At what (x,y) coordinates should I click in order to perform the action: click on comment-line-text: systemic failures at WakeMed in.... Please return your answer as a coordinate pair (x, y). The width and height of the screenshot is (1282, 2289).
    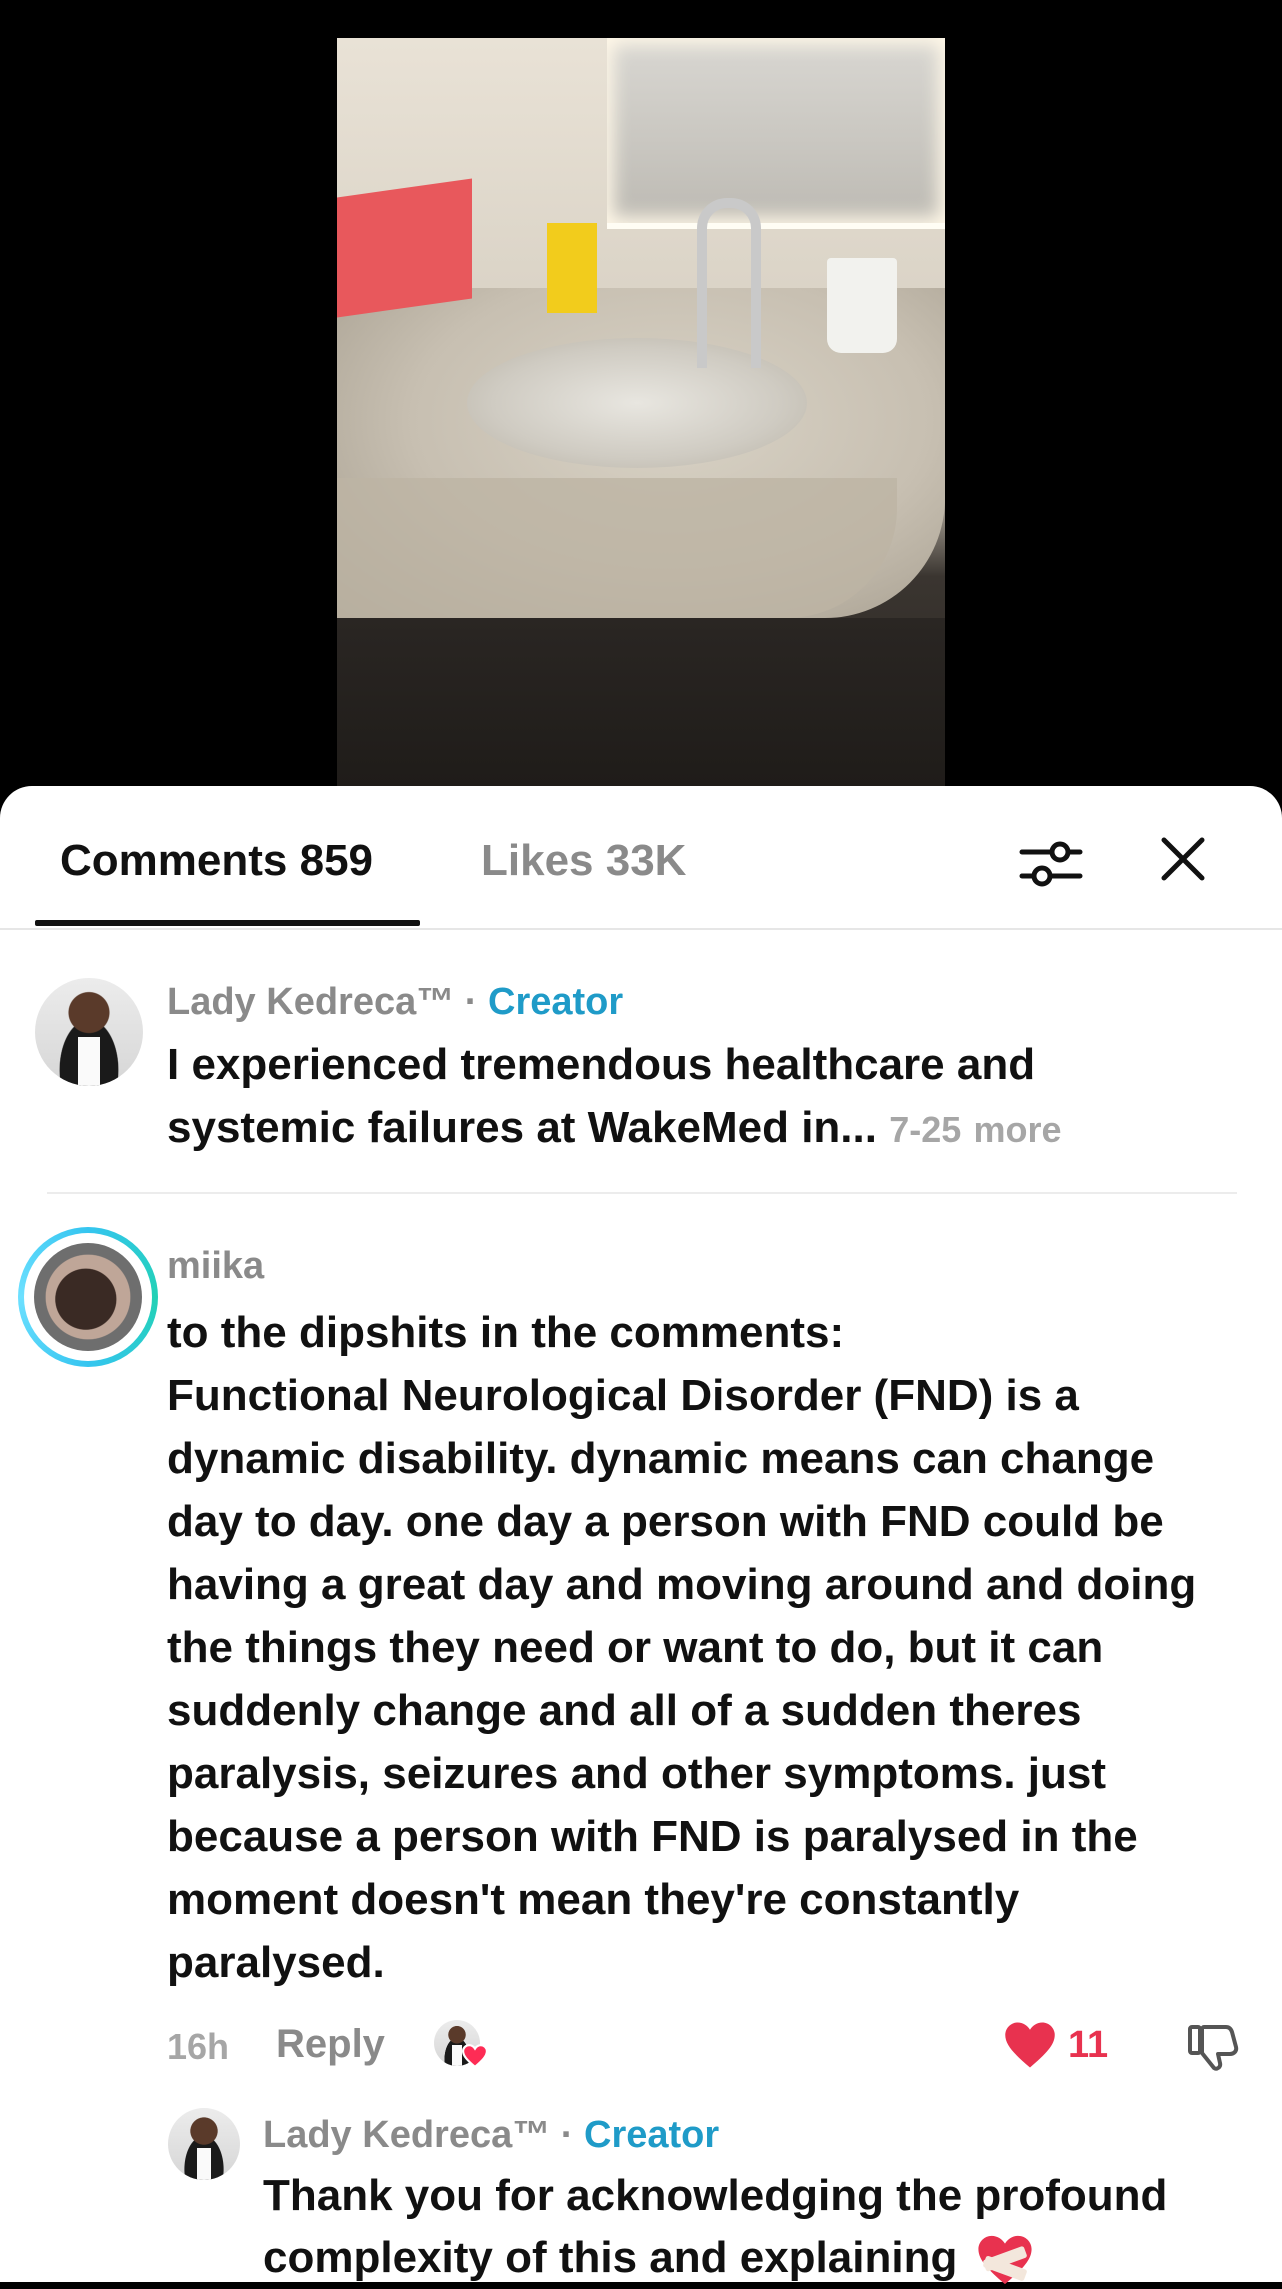
    Looking at the image, I should click on (522, 1127).